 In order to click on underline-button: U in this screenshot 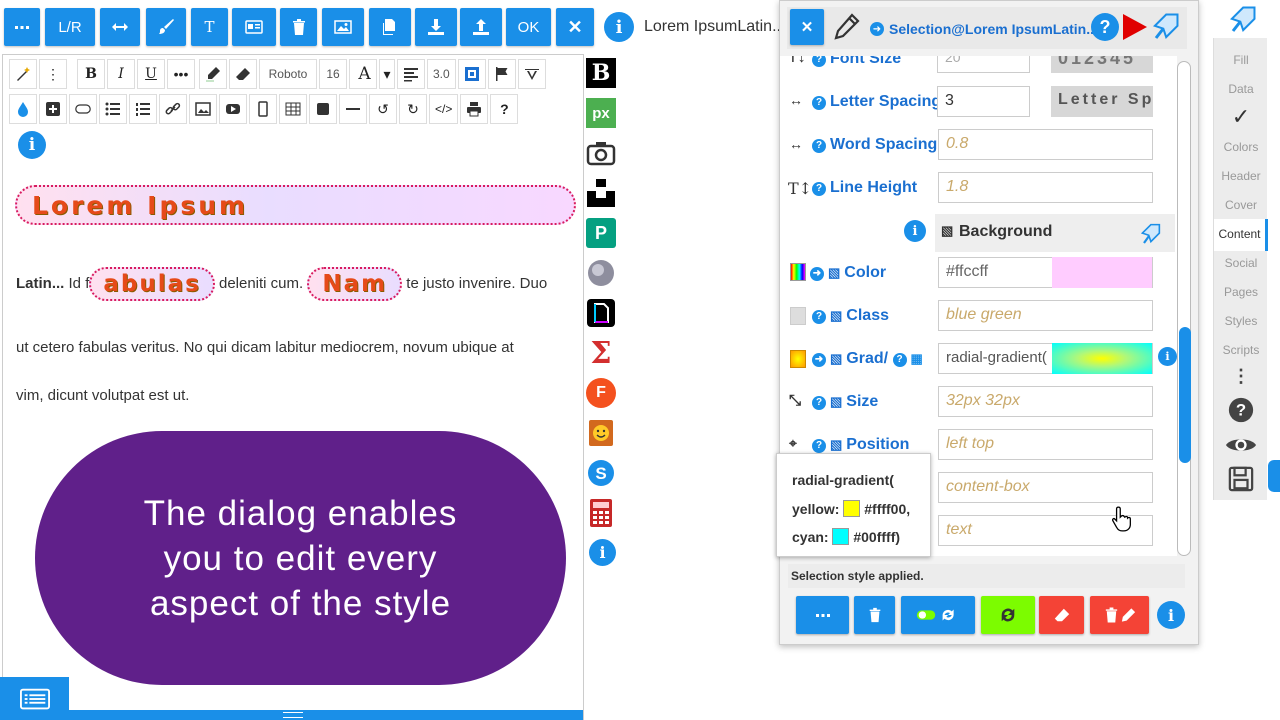, I will do `click(151, 74)`.